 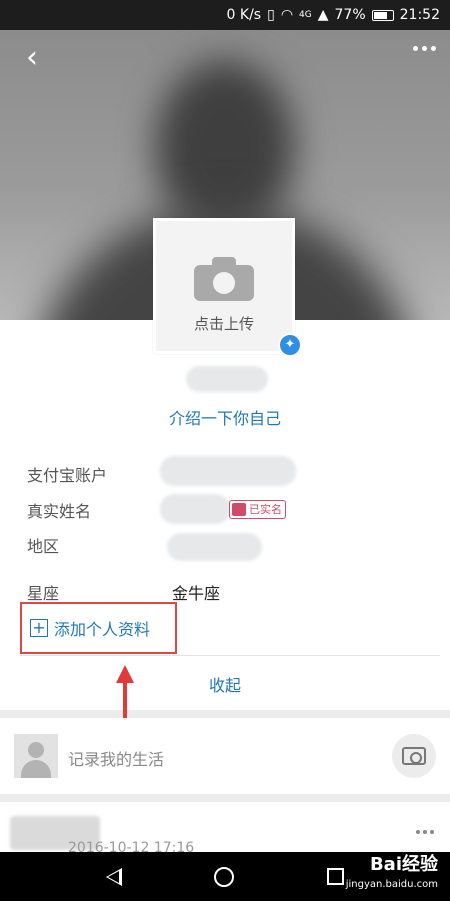 I want to click on network-type: 4G, so click(x=305, y=15).